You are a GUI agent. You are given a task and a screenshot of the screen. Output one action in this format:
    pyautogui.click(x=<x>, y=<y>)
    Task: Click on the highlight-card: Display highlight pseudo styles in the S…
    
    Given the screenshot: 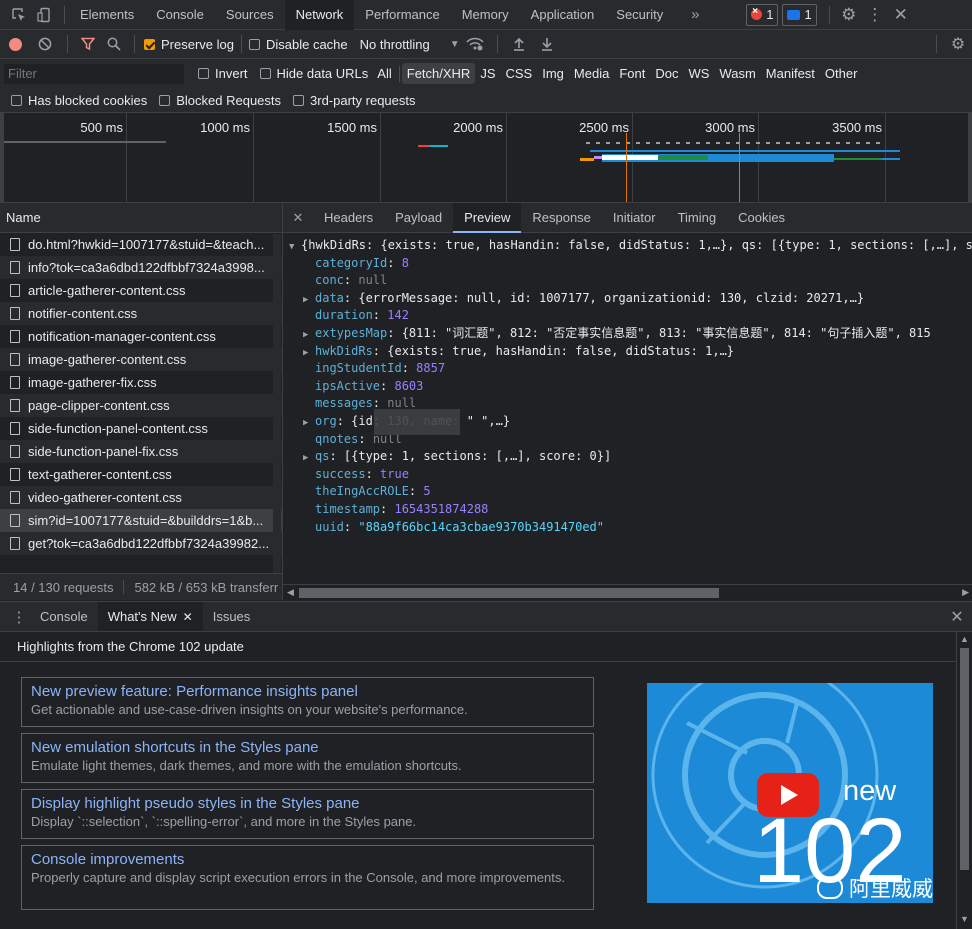 What is the action you would take?
    pyautogui.click(x=307, y=814)
    